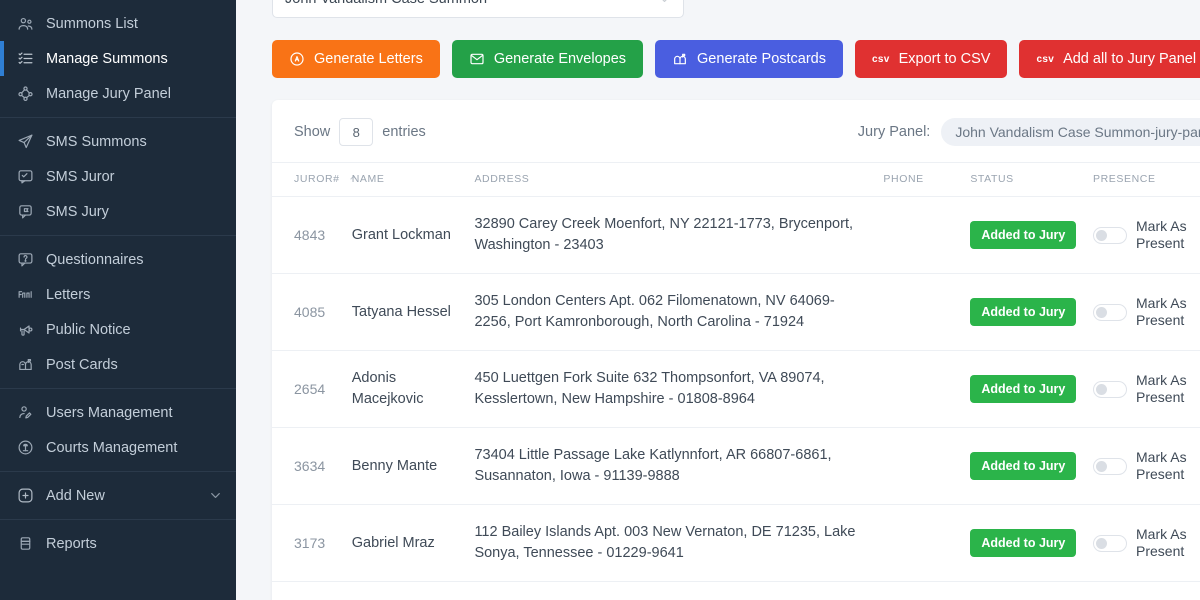 Image resolution: width=1200 pixels, height=600 pixels. Describe the element at coordinates (353, 177) in the screenshot. I see `caret-up-icon` at that location.